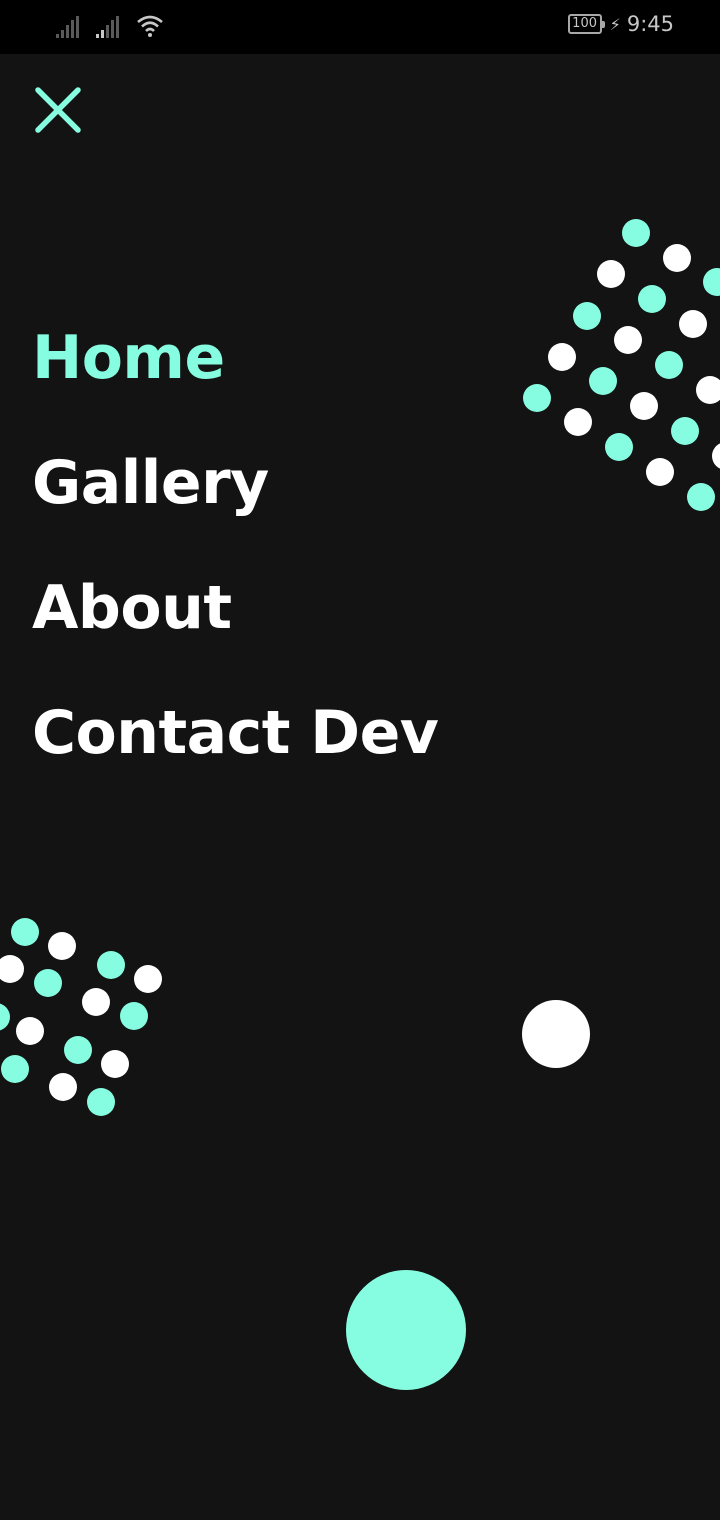 The width and height of the screenshot is (720, 1520). Describe the element at coordinates (235, 755) in the screenshot. I see `nav-item-contact-dev: Contact Dev` at that location.